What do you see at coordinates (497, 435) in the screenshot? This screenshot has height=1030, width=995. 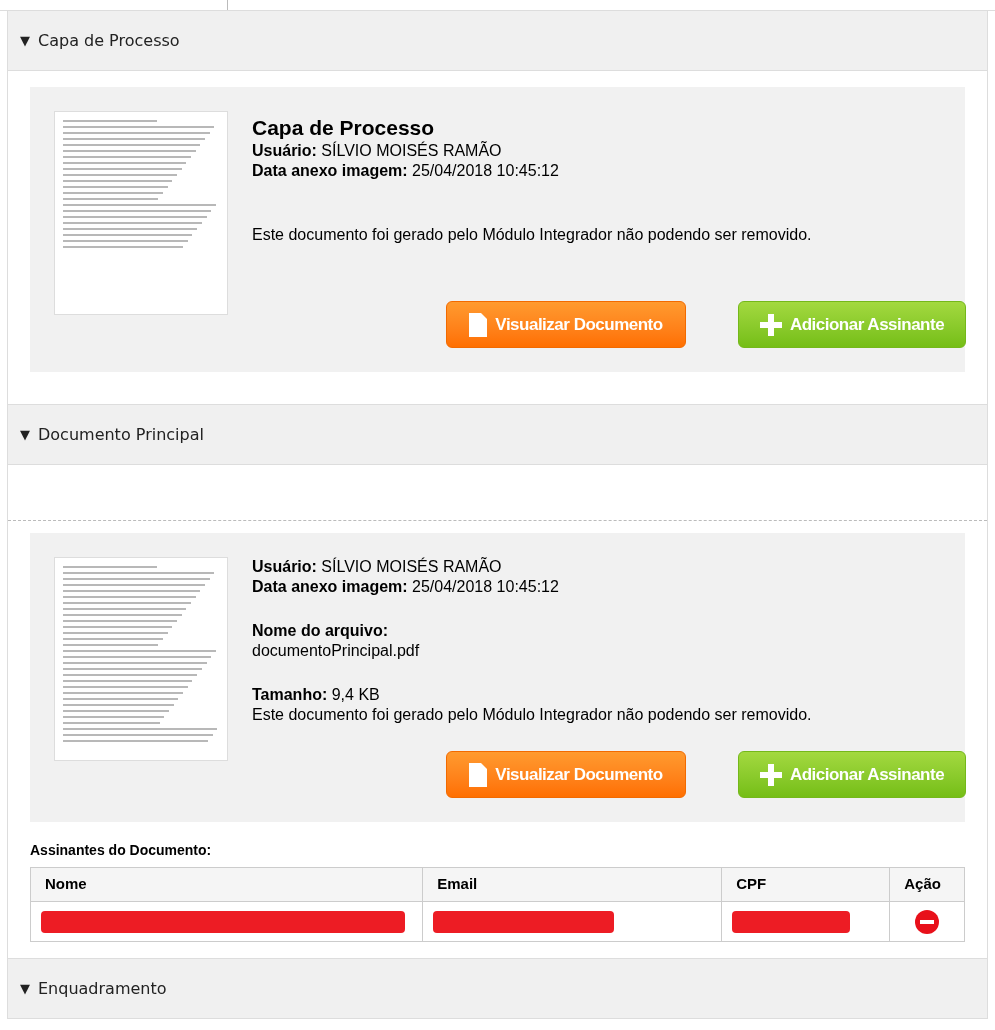 I see `section-header: ▼ Documento Principal` at bounding box center [497, 435].